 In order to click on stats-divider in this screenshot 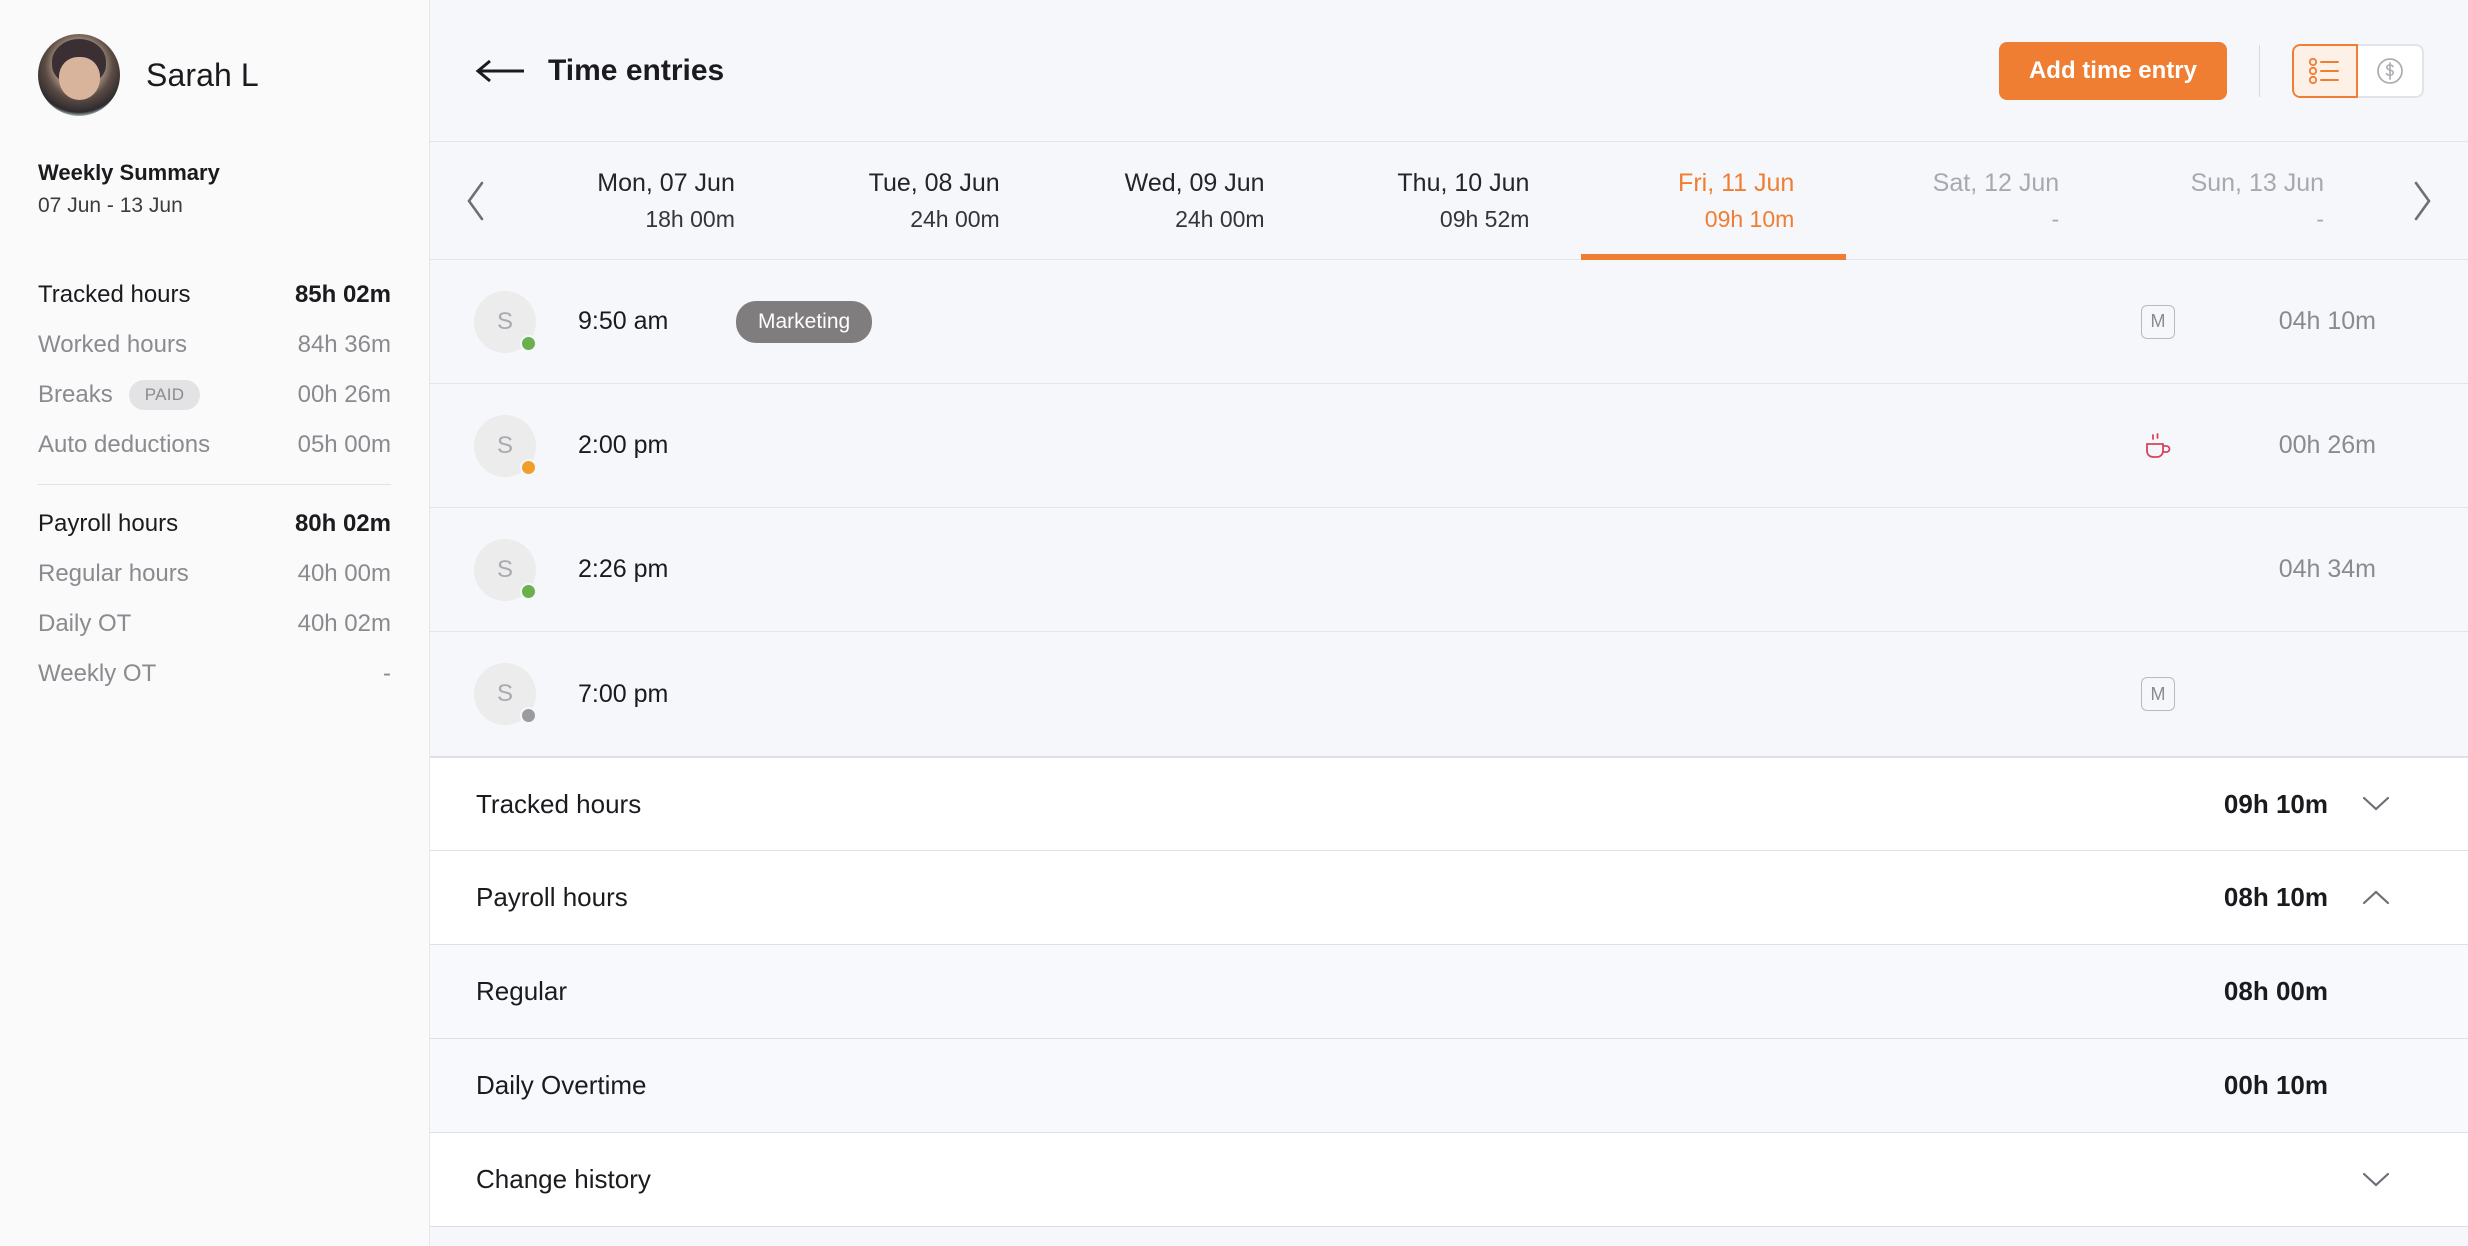, I will do `click(214, 484)`.